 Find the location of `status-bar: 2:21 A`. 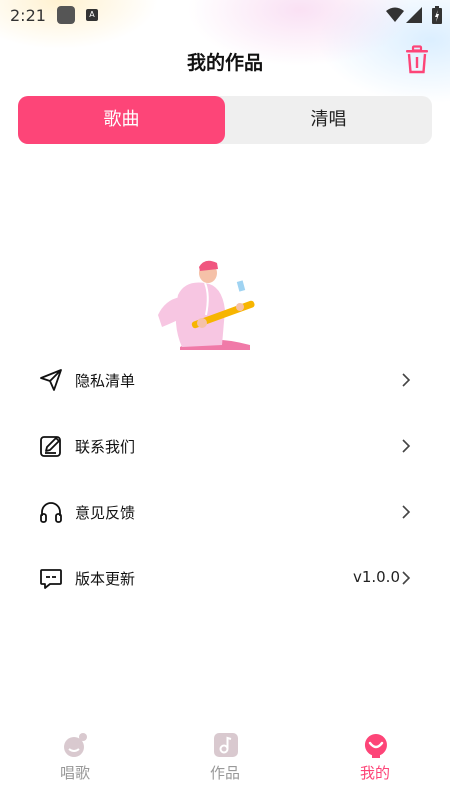

status-bar: 2:21 A is located at coordinates (225, 16).